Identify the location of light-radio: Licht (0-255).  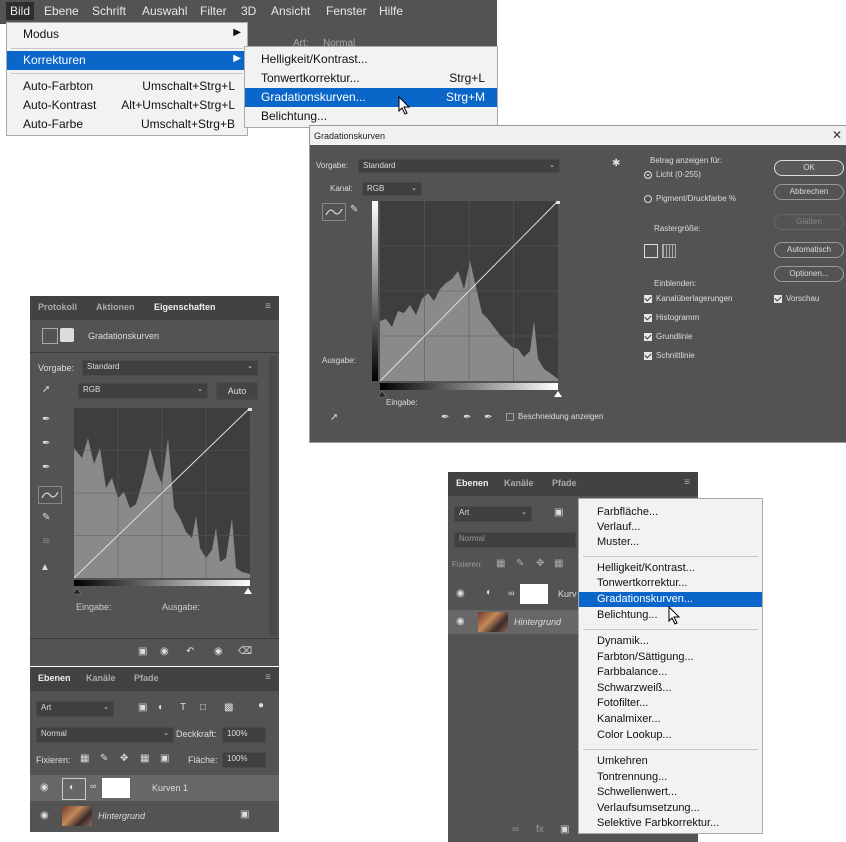
(672, 174).